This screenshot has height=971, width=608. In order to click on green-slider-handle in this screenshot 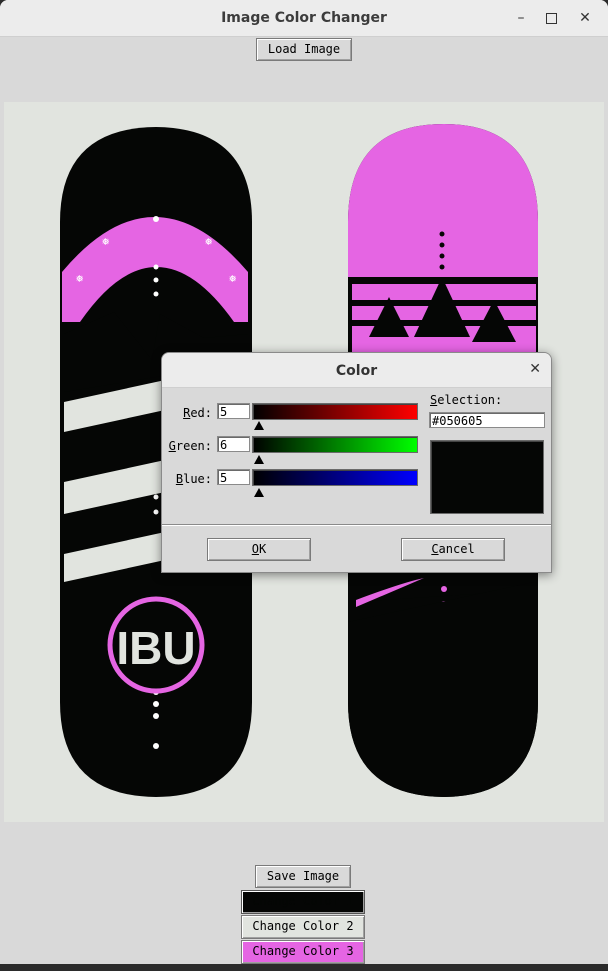, I will do `click(259, 459)`.